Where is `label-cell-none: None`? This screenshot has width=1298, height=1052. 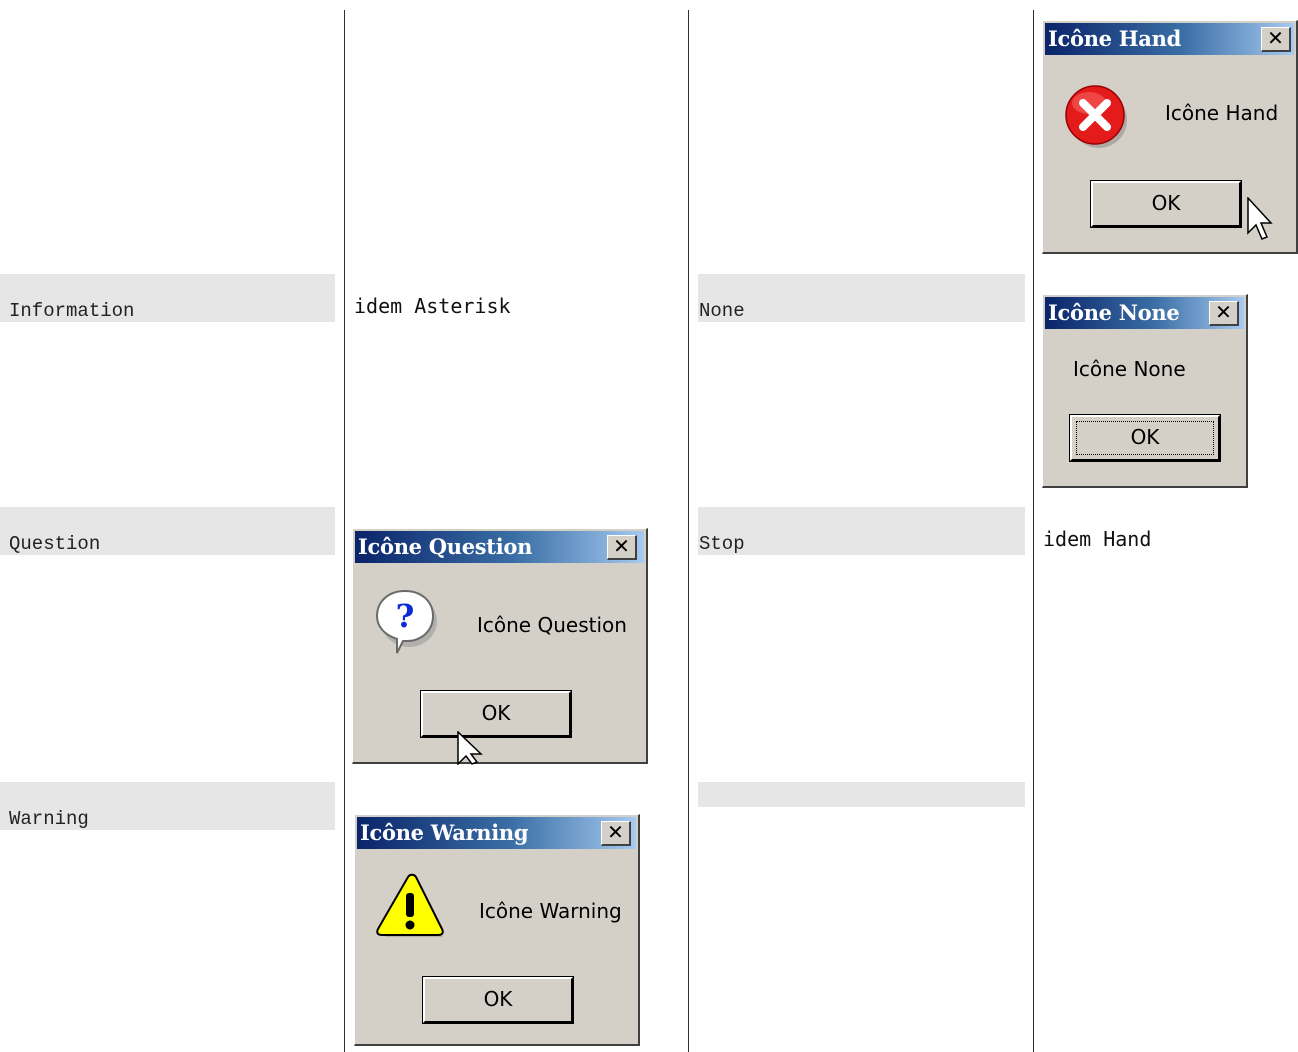
label-cell-none: None is located at coordinates (861, 298).